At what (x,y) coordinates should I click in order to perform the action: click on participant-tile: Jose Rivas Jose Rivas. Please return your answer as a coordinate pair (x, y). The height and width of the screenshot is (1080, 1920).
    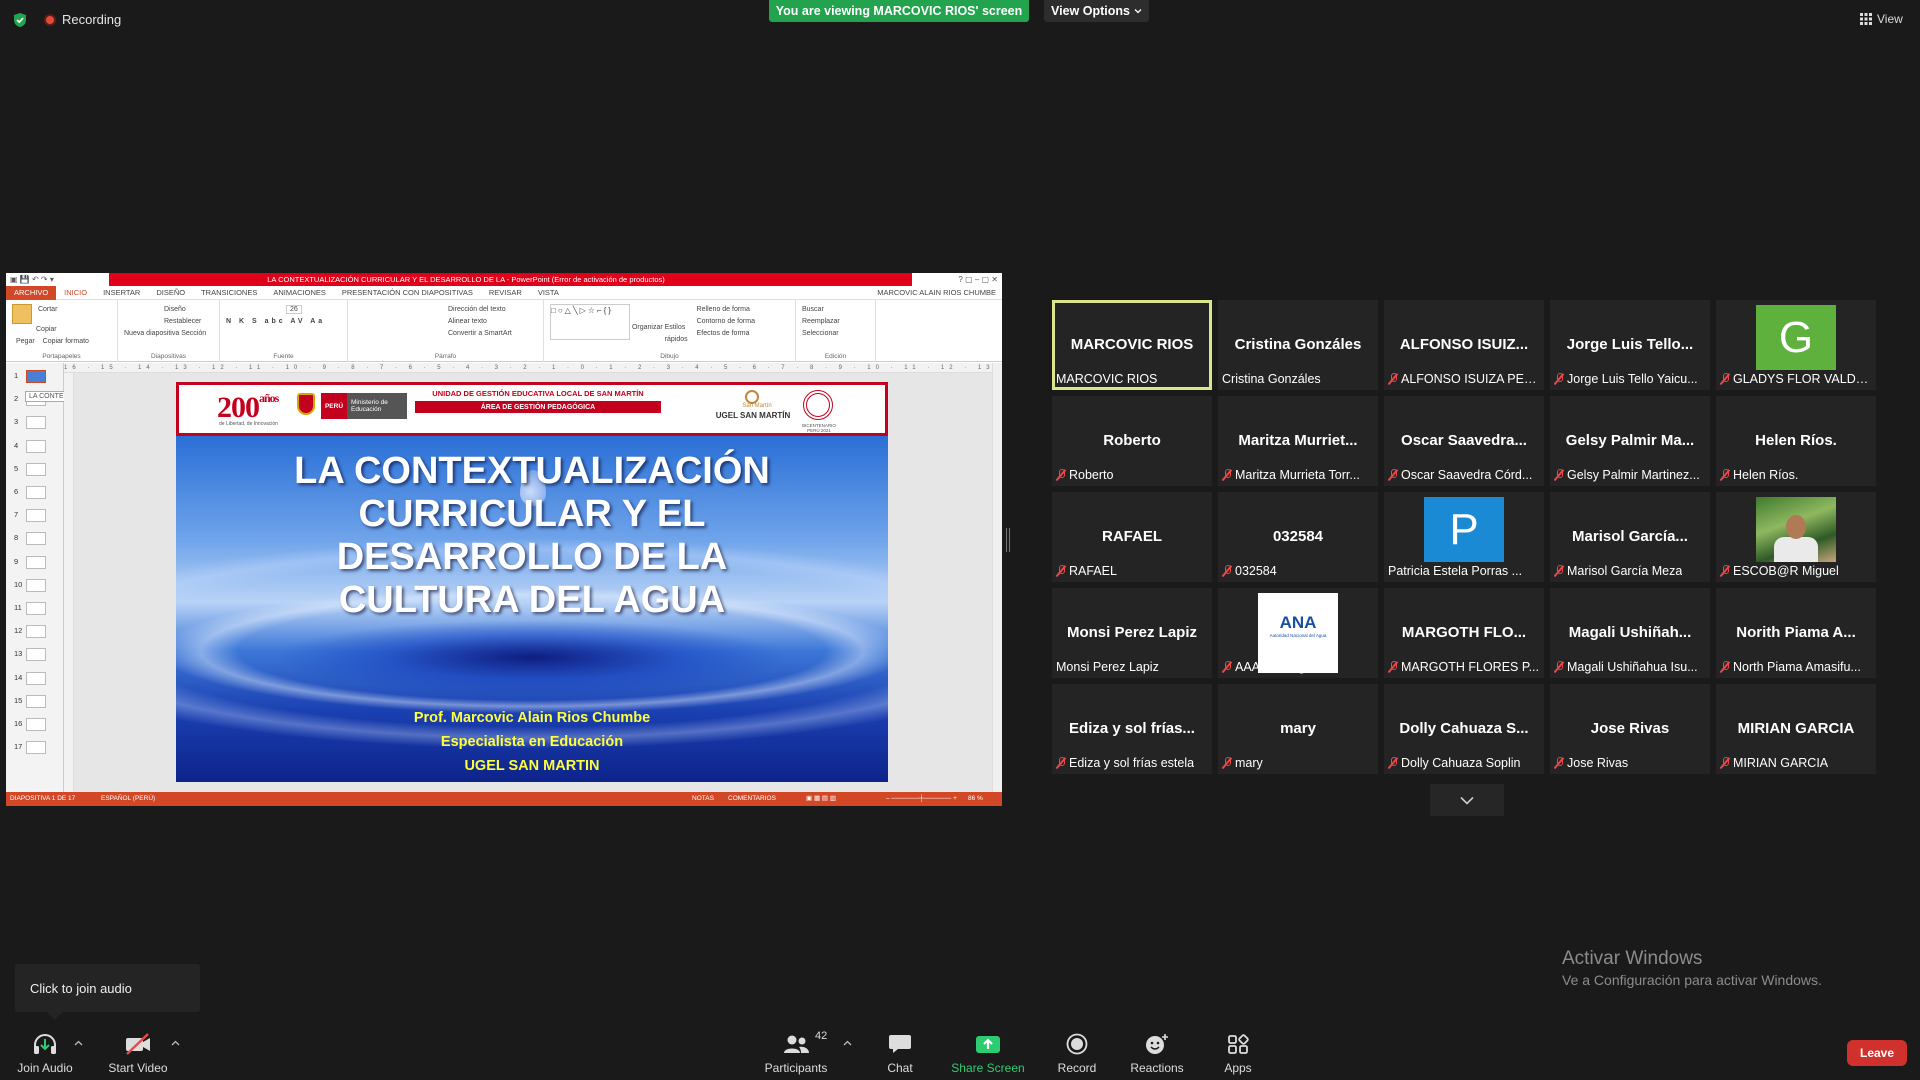
    Looking at the image, I should click on (1630, 729).